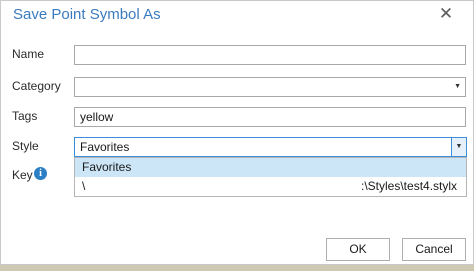 The height and width of the screenshot is (271, 474). Describe the element at coordinates (84, 186) in the screenshot. I see `stylx-path-start: \` at that location.